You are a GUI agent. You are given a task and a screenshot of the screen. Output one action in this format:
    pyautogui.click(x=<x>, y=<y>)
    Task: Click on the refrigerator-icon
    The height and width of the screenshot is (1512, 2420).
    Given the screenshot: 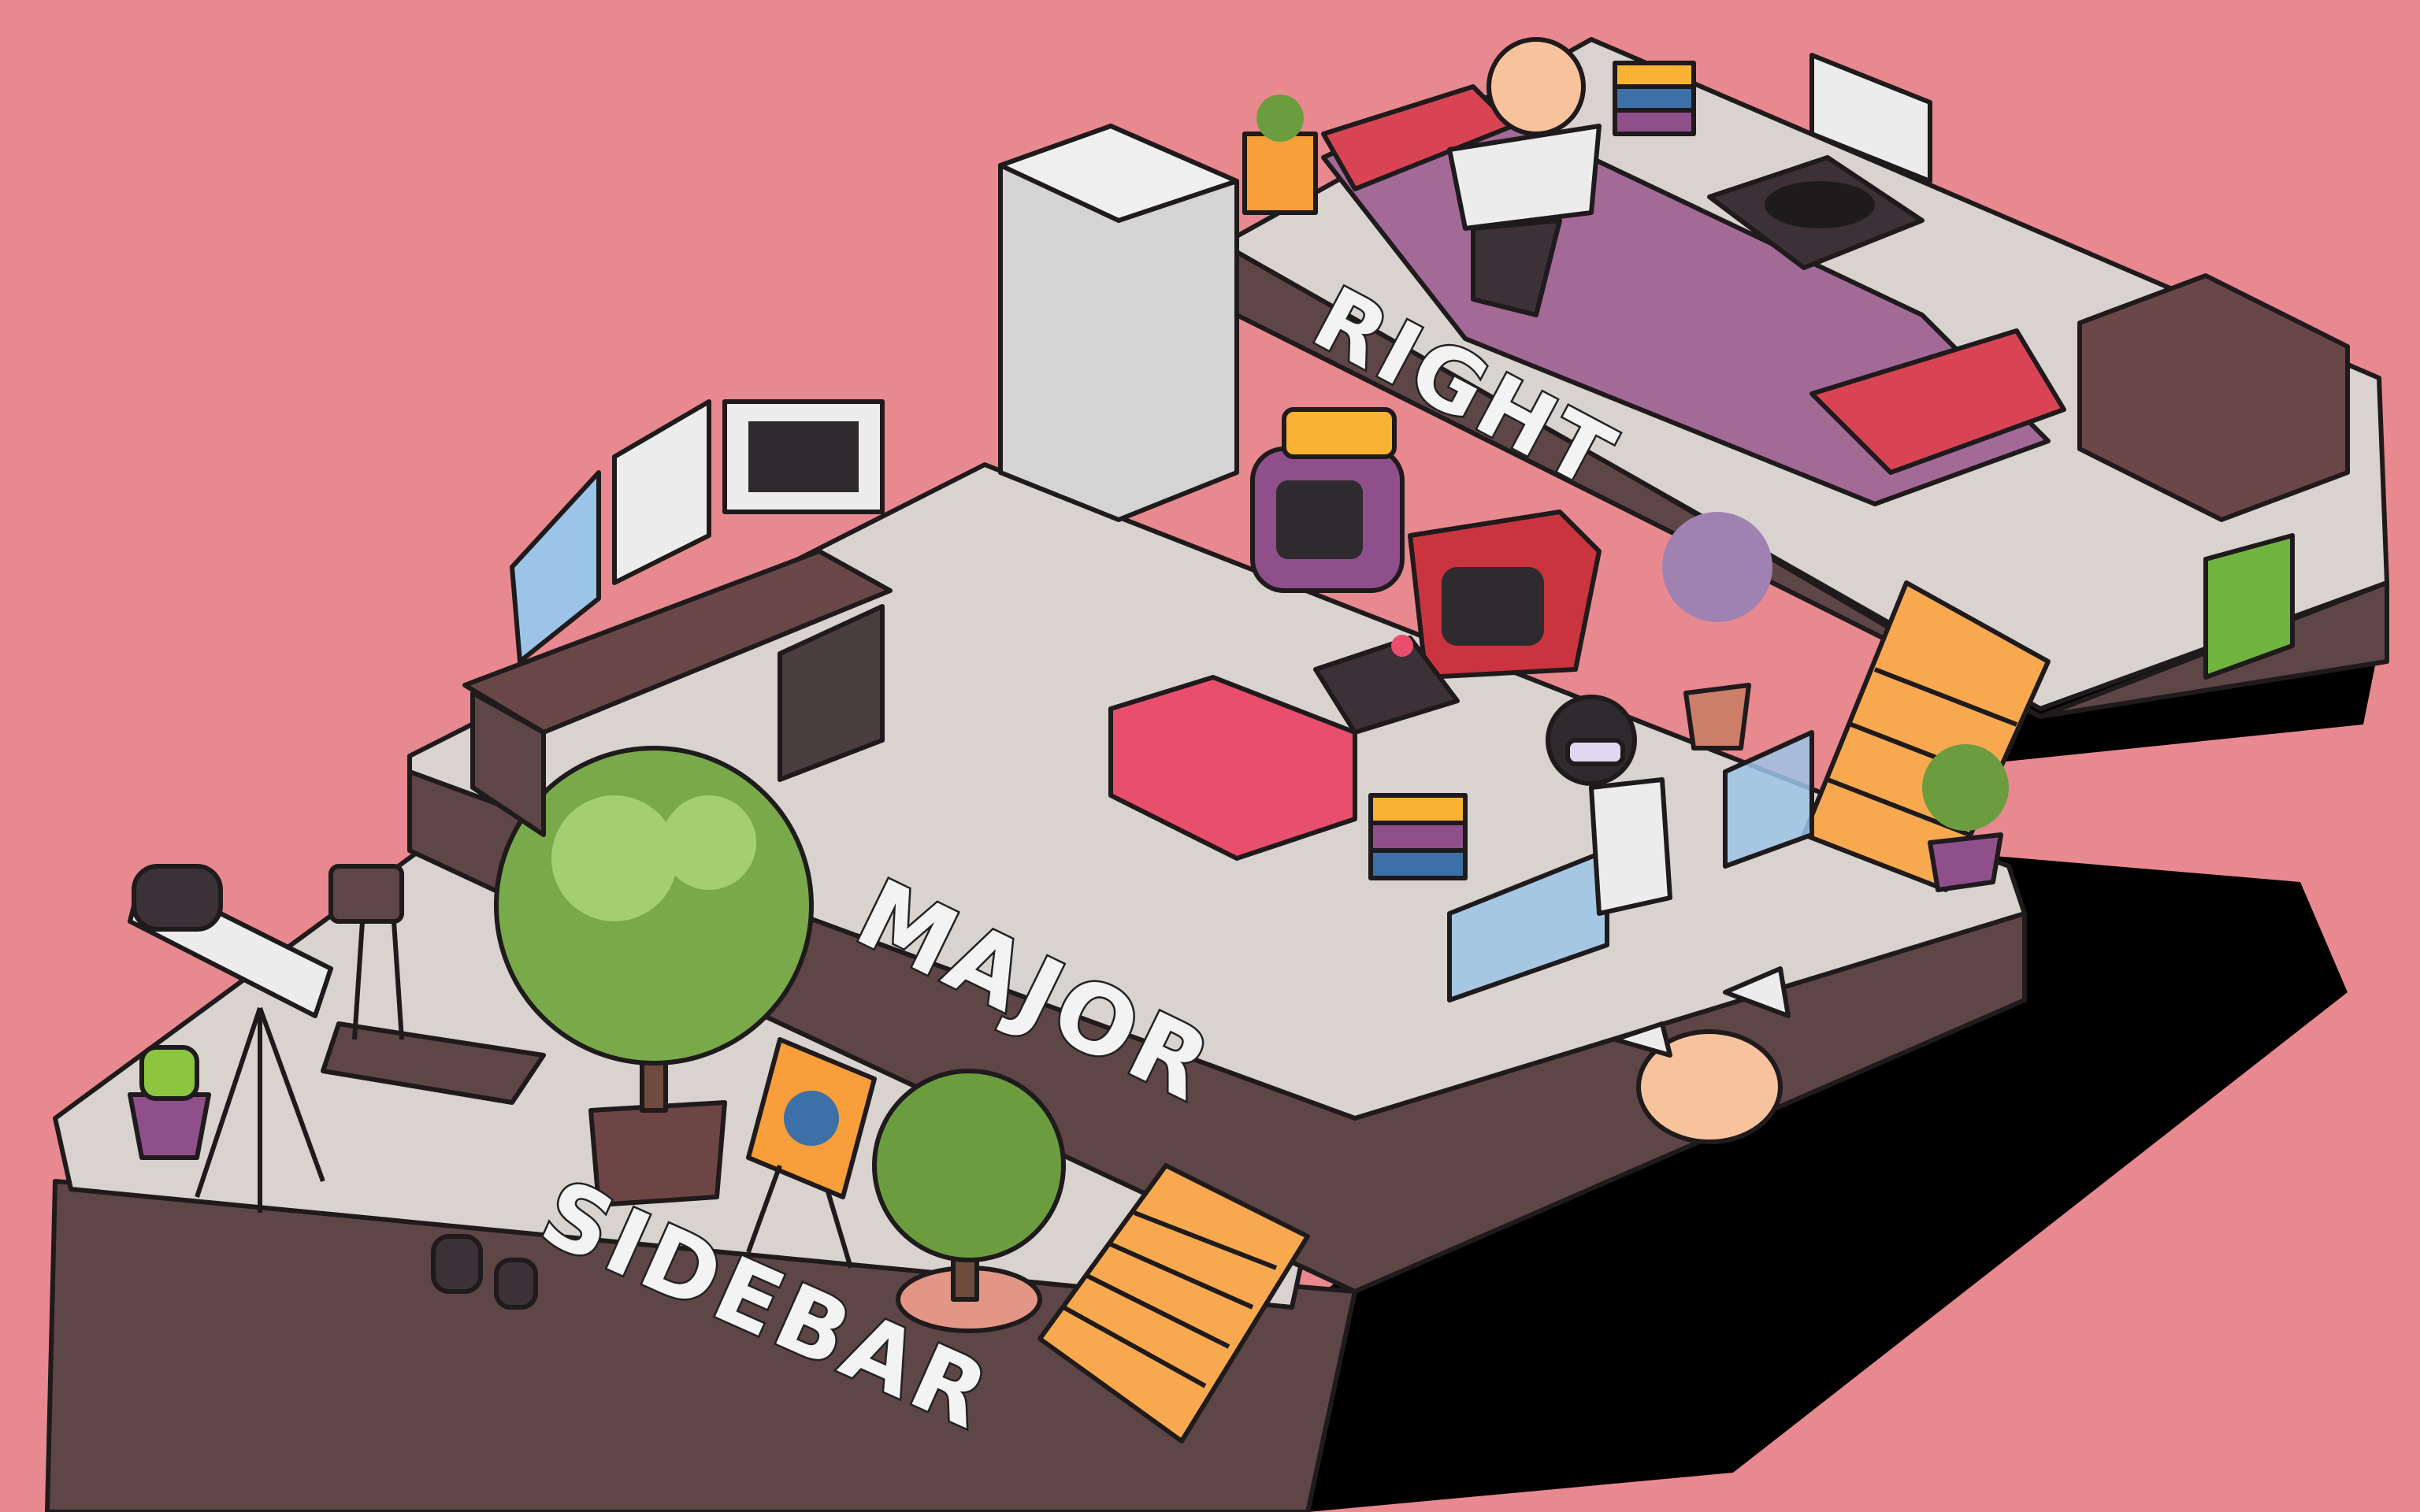 What is the action you would take?
    pyautogui.click(x=1118, y=323)
    